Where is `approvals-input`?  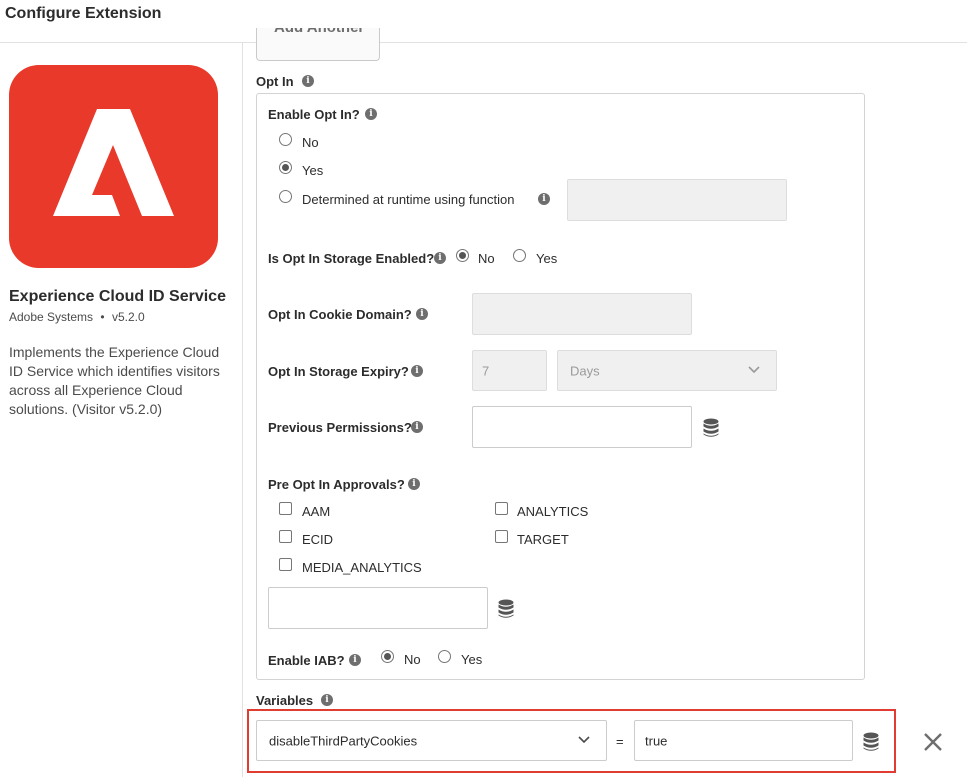
approvals-input is located at coordinates (378, 608).